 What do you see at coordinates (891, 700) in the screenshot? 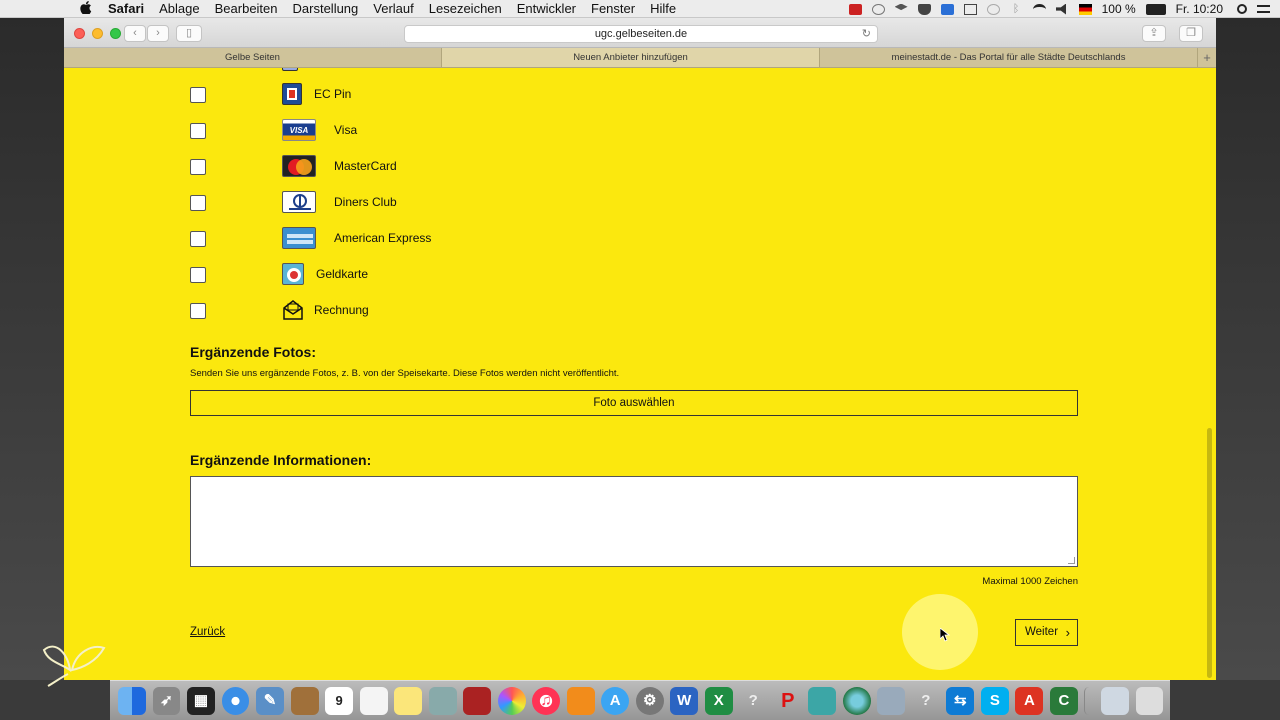
I see `utilities-icon` at bounding box center [891, 700].